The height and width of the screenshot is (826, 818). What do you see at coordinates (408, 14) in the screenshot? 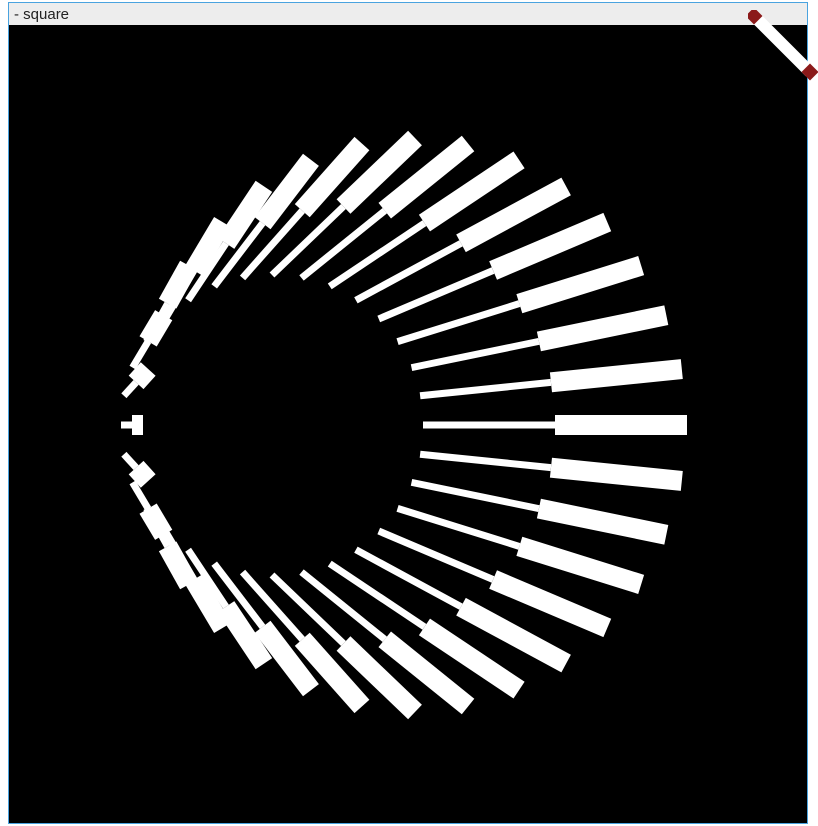
I see `title-bar: - square` at bounding box center [408, 14].